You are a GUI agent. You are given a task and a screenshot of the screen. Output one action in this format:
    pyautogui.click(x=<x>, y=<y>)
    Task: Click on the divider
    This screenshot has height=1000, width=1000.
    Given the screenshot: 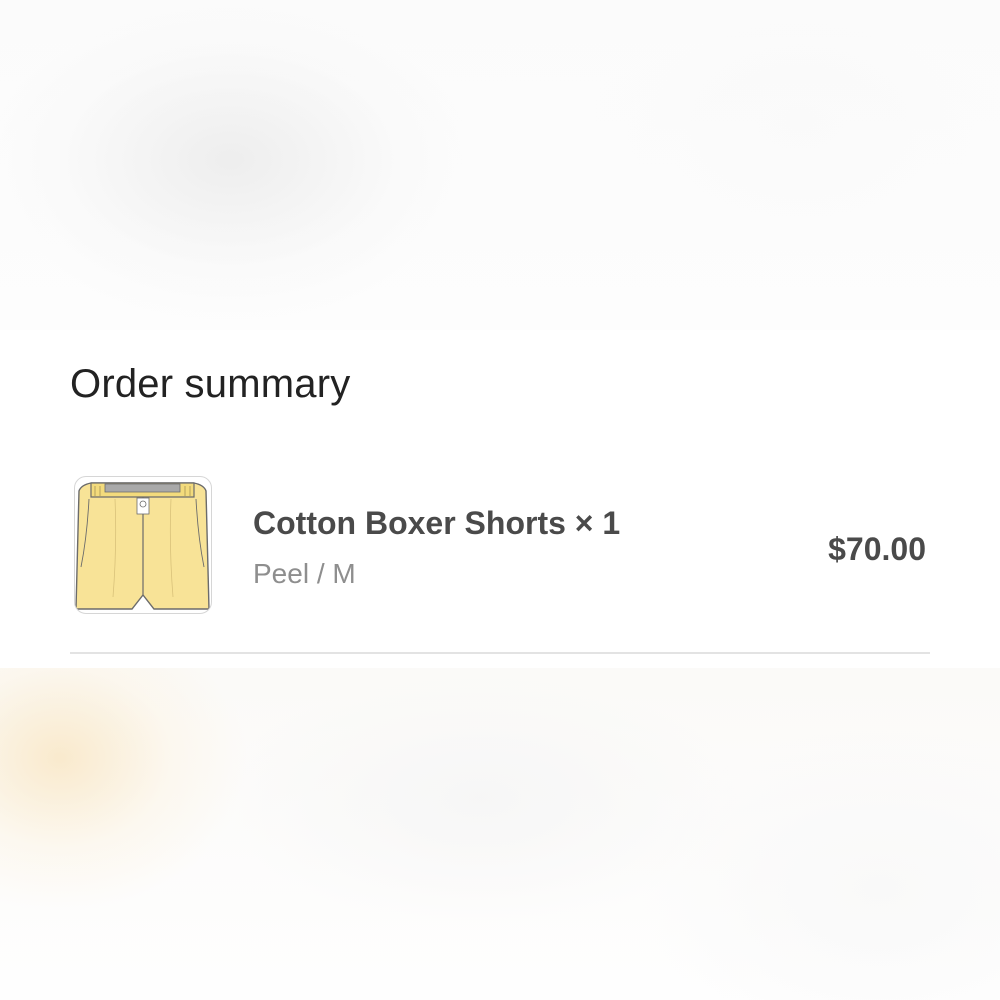 What is the action you would take?
    pyautogui.click(x=500, y=653)
    